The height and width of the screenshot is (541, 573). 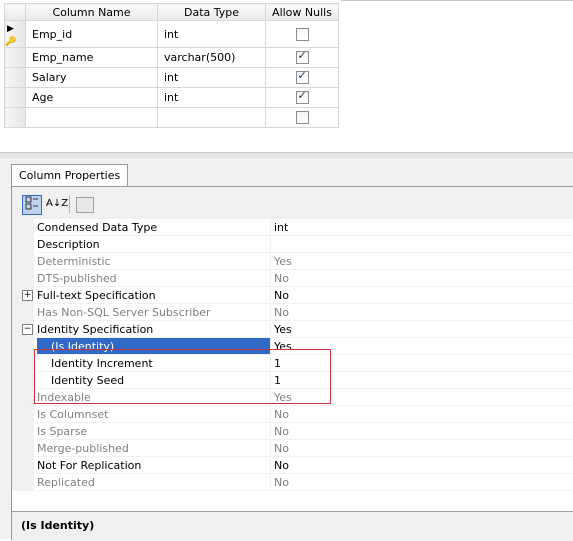 I want to click on table-row: Age int, so click(x=171, y=97).